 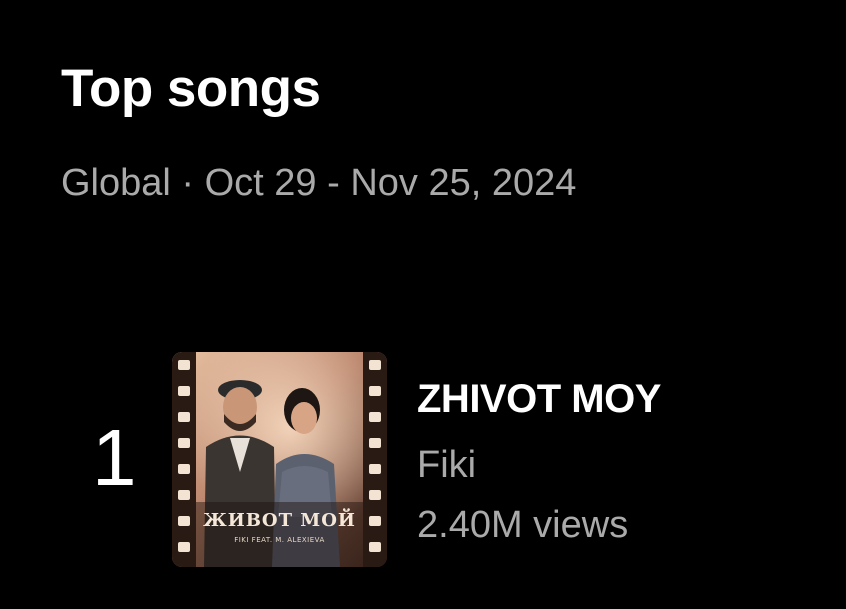 I want to click on song-thumbnail: ЖИВОТ МОЙ FIKI FEAT. M. ALEXIEVA, so click(x=279, y=459).